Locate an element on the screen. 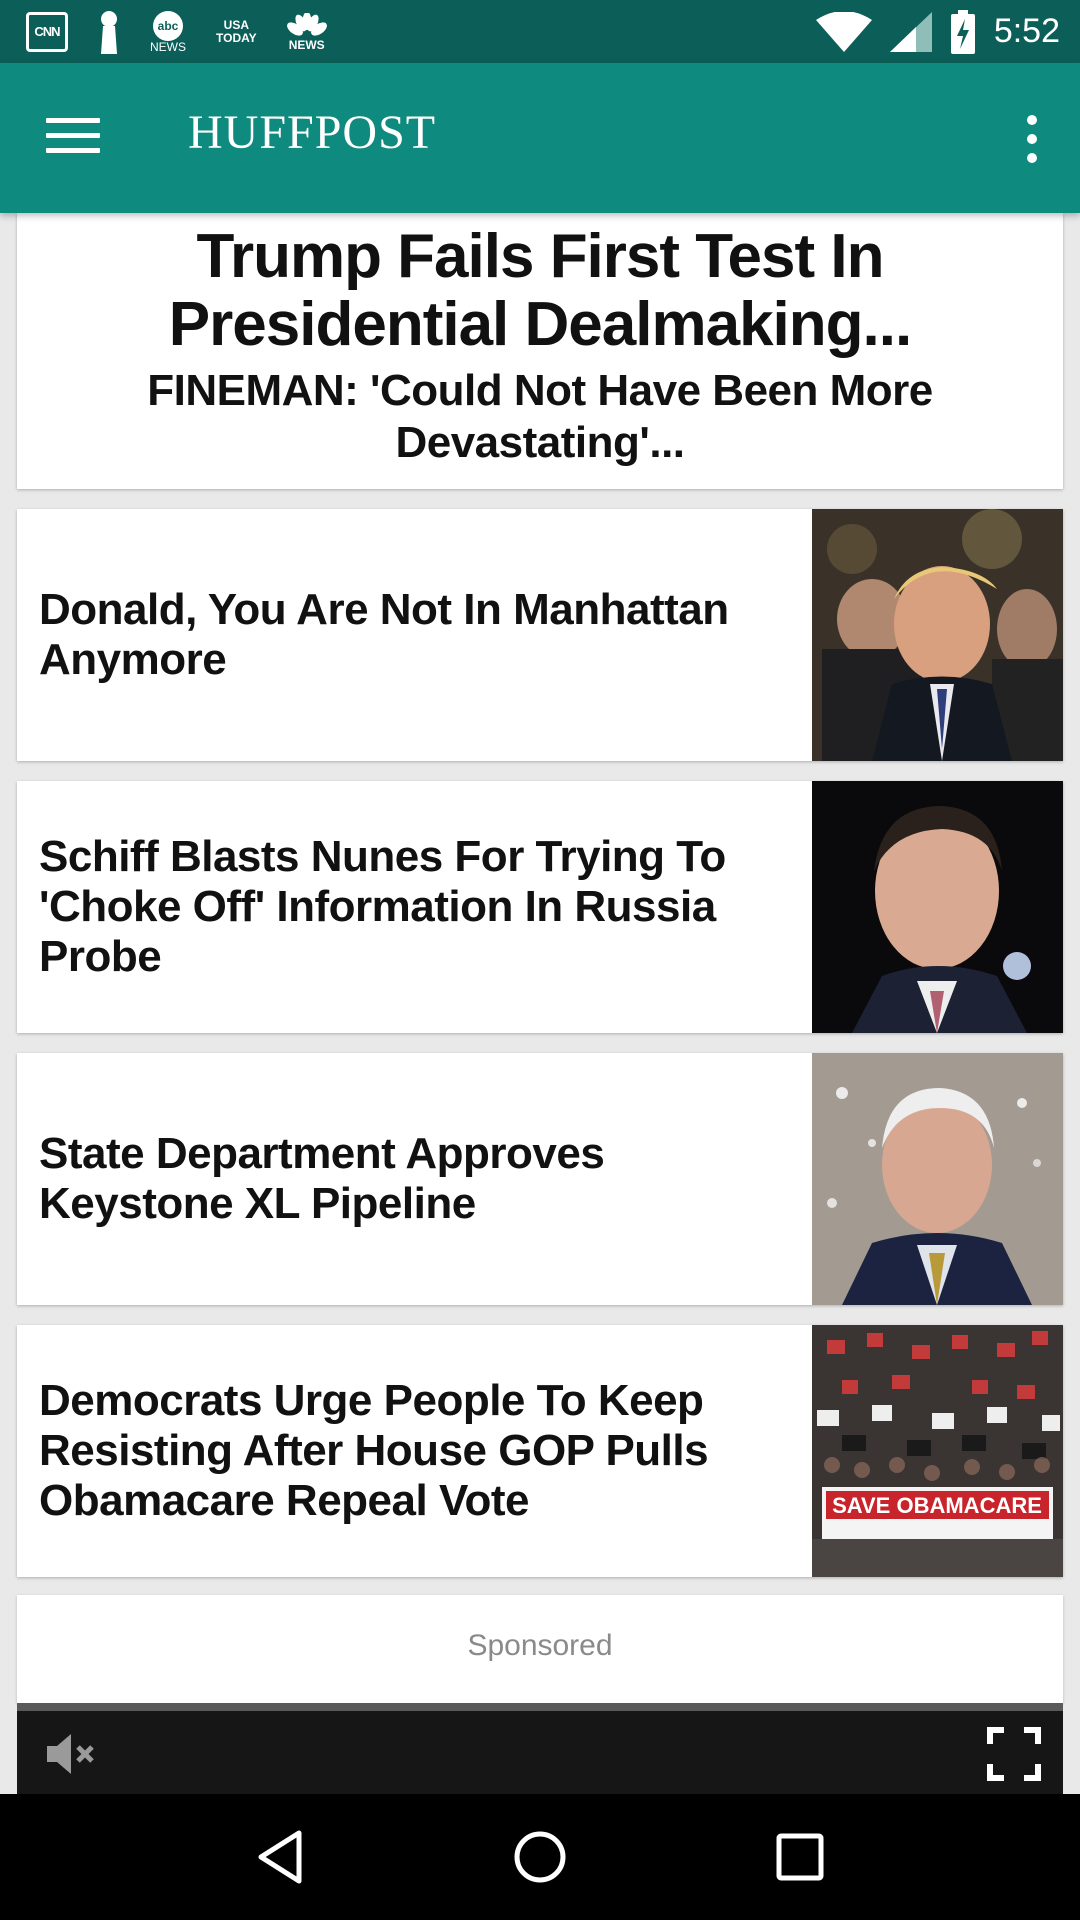 The height and width of the screenshot is (1920, 1080). fullscreen-icon is located at coordinates (1014, 1754).